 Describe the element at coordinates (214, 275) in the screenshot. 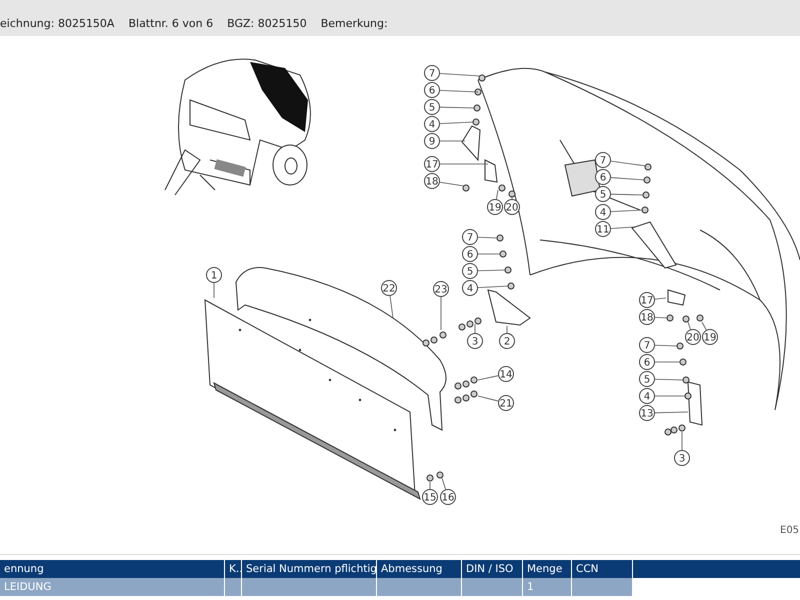

I see `callout-label: 1` at that location.